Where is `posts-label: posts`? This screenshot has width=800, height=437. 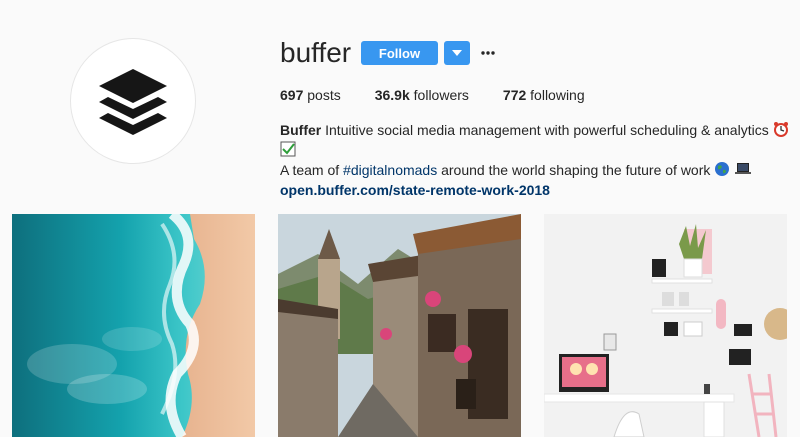
posts-label: posts is located at coordinates (324, 95).